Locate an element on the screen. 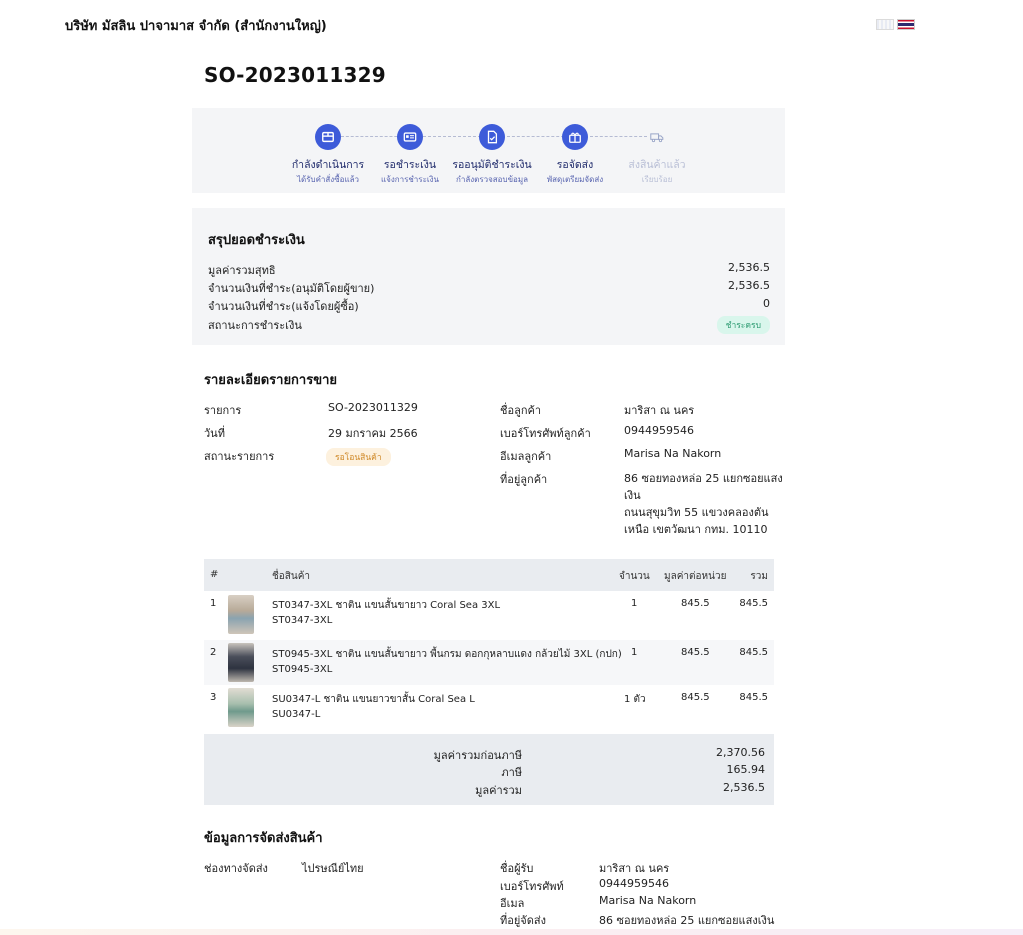 Image resolution: width=1023 pixels, height=935 pixels. product-name: SU0347-L ชาติน แขนยาวขาสั้น Coral Sea L is located at coordinates (373, 699).